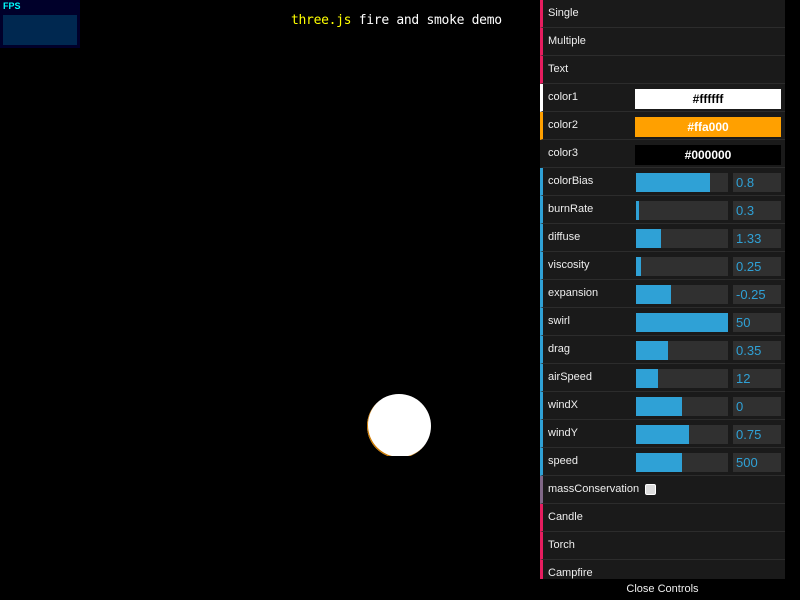  I want to click on control-label: airSpeed, so click(570, 377).